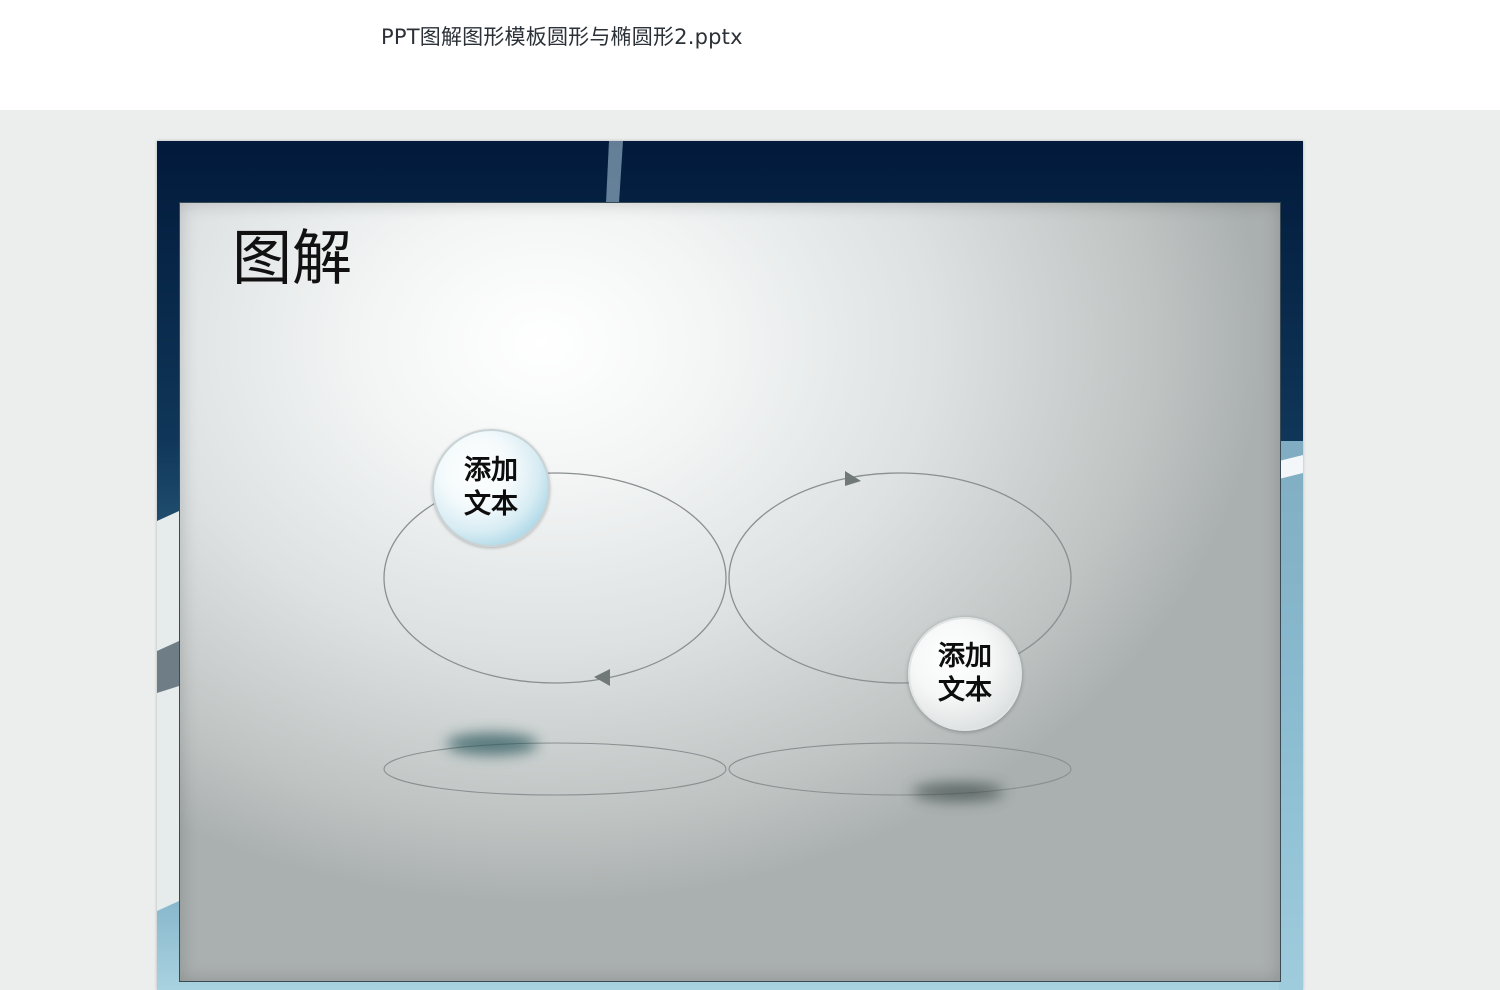 The width and height of the screenshot is (1500, 990). What do you see at coordinates (900, 769) in the screenshot?
I see `right-reflection-ellipse` at bounding box center [900, 769].